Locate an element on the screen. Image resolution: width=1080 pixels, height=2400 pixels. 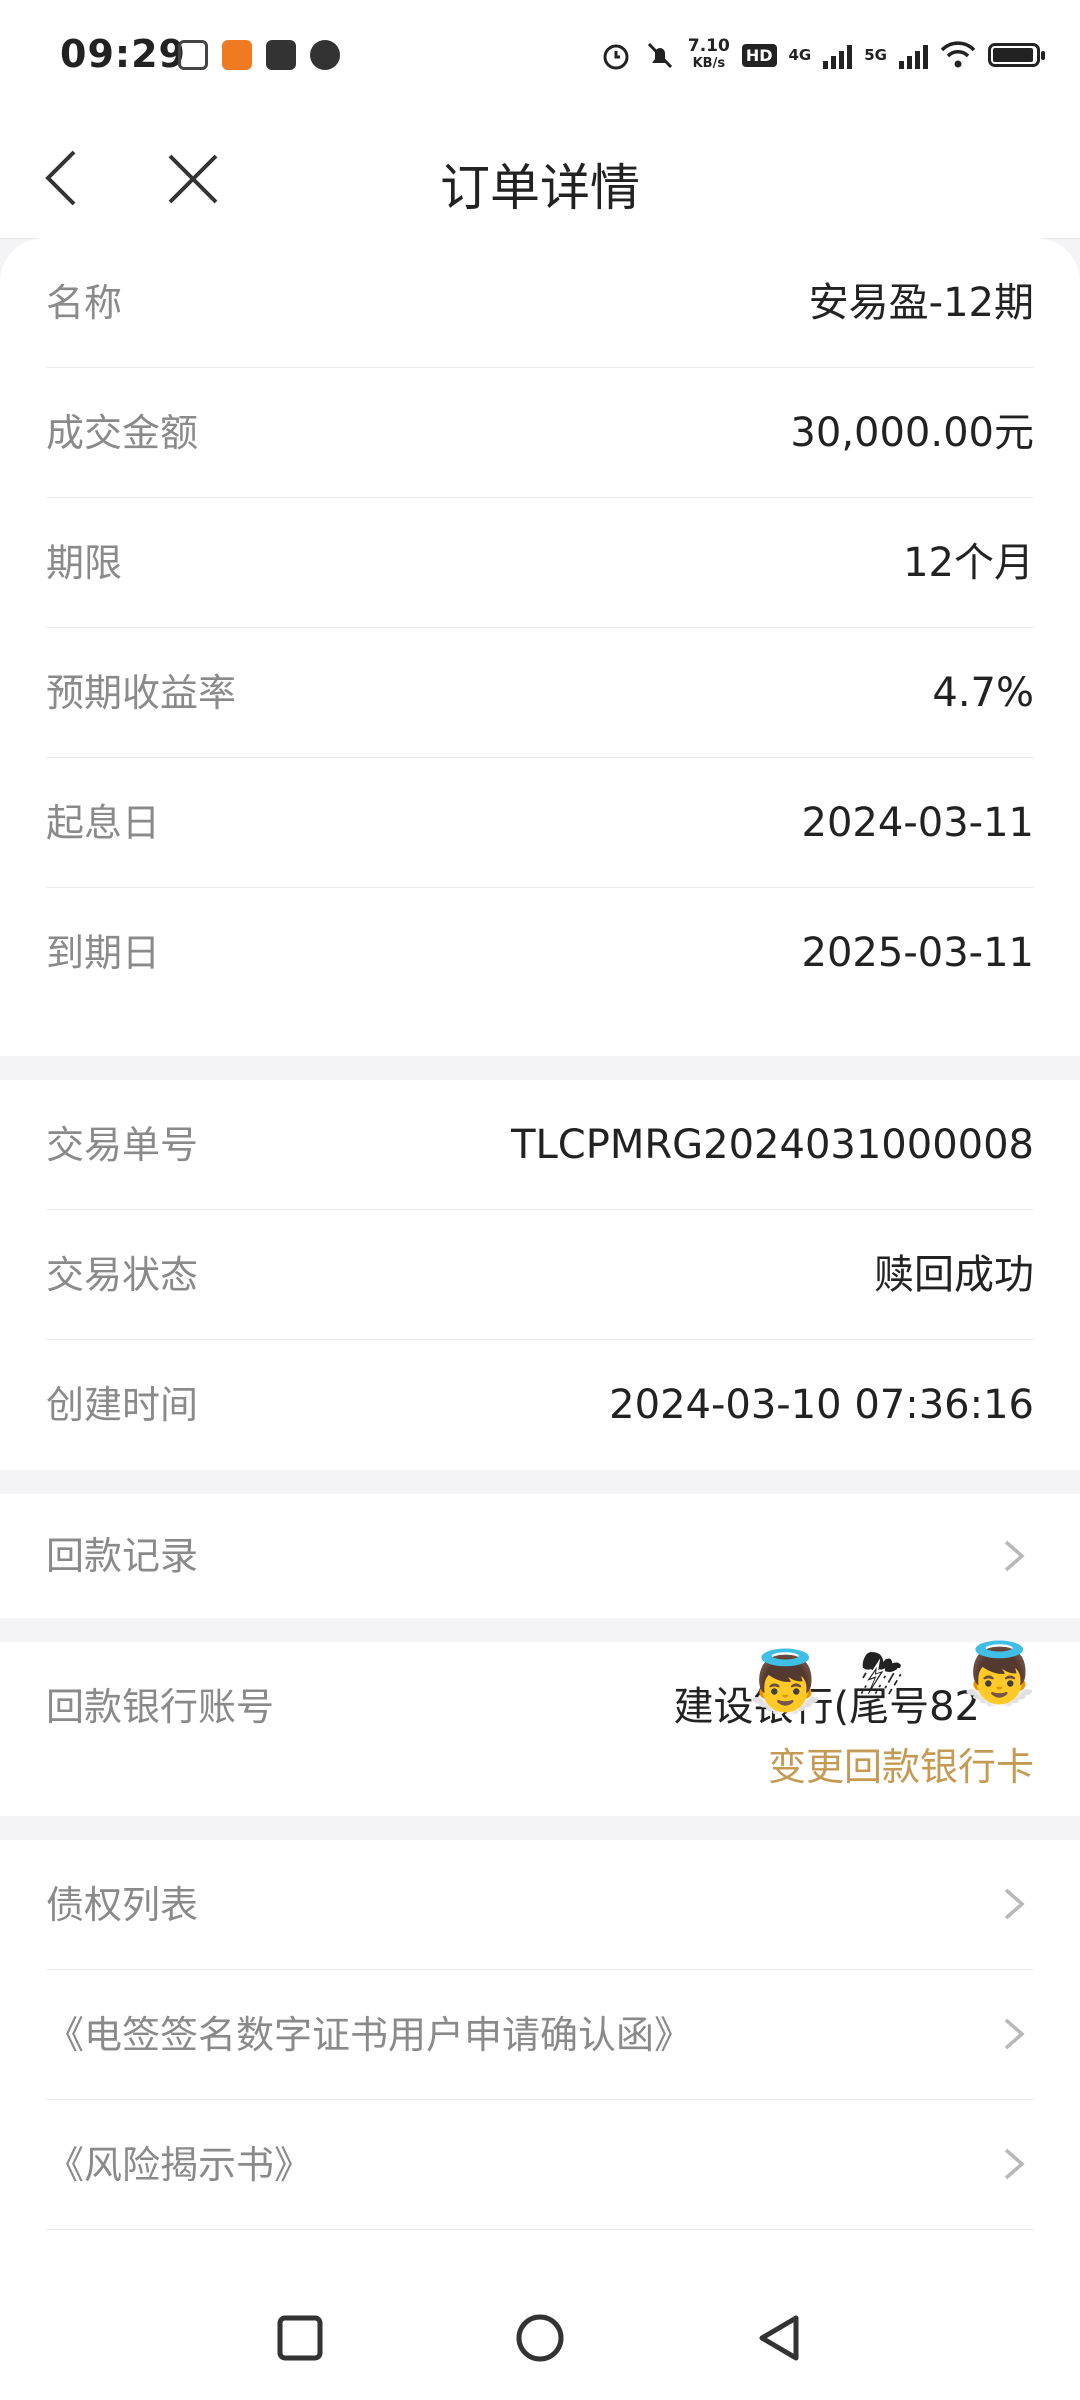
notification-icons is located at coordinates (259, 55).